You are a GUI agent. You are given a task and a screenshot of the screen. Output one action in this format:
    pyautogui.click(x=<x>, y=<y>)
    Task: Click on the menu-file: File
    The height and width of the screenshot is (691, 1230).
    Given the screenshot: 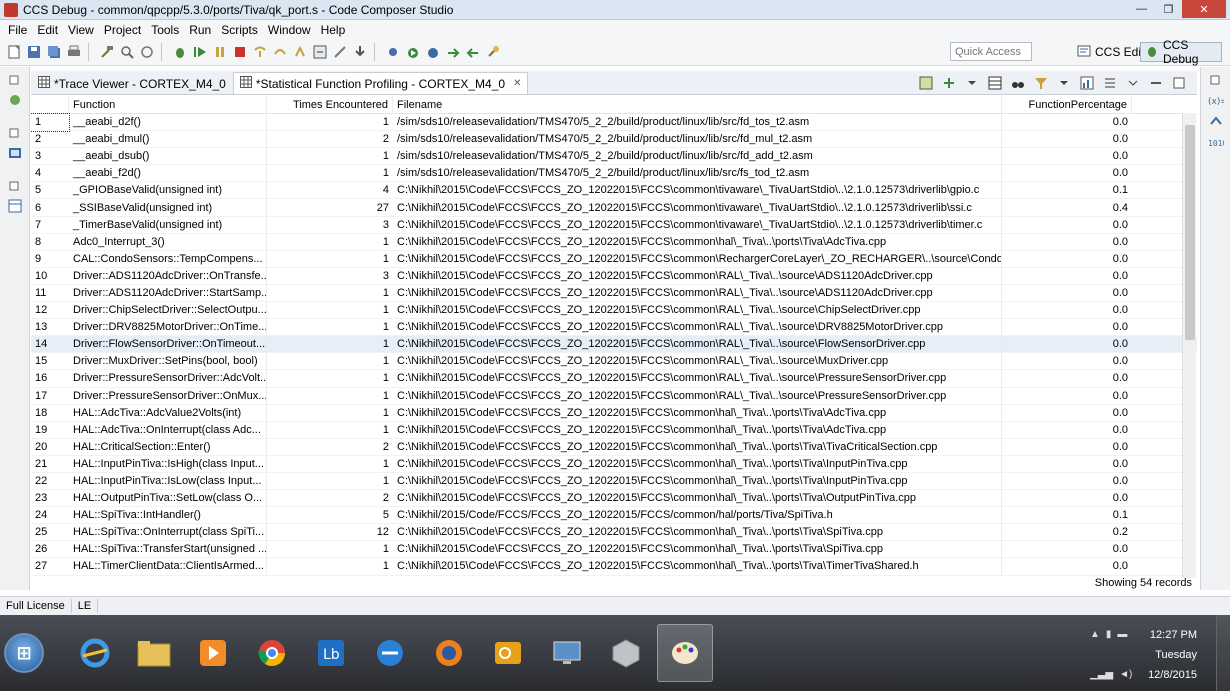 What is the action you would take?
    pyautogui.click(x=17, y=30)
    